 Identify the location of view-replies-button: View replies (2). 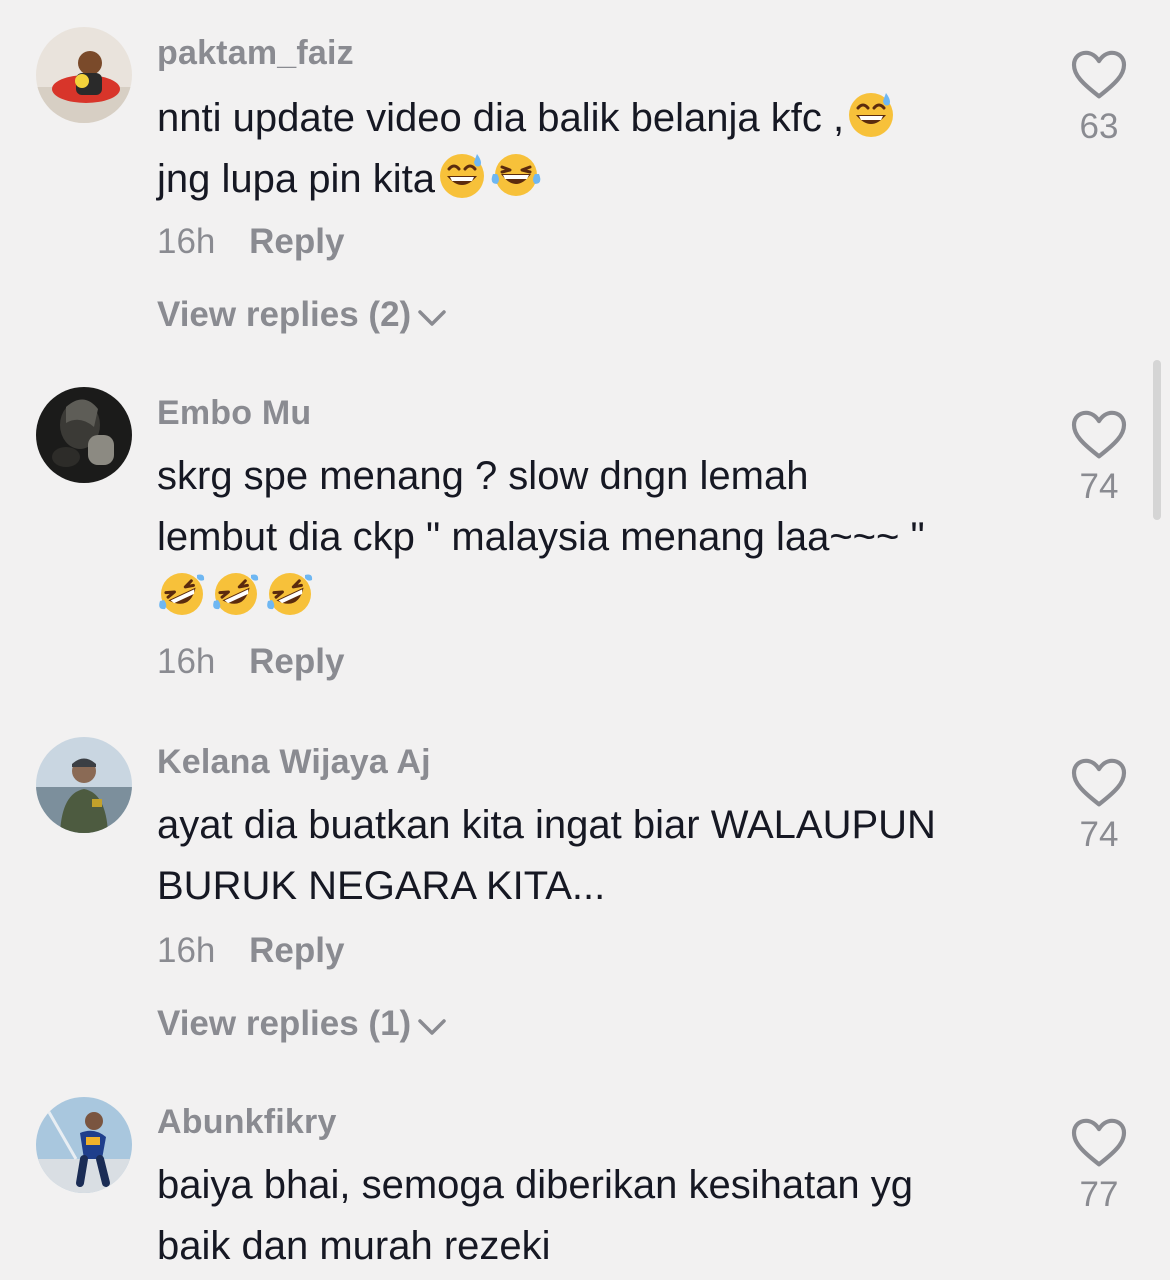
(302, 315).